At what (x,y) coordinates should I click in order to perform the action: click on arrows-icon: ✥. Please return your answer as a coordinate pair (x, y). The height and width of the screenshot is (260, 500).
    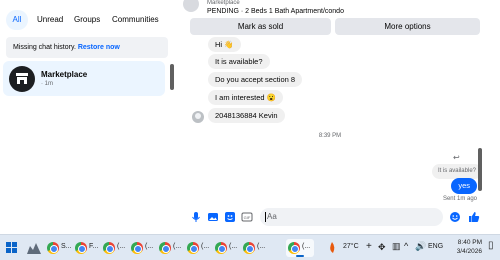
    Looking at the image, I should click on (382, 247).